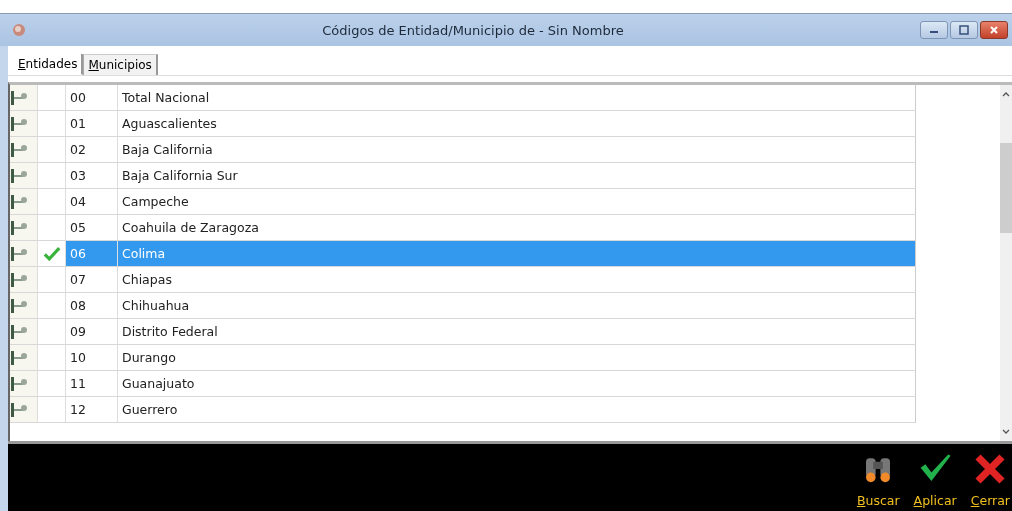  What do you see at coordinates (78, 123) in the screenshot?
I see `code-cell: 01` at bounding box center [78, 123].